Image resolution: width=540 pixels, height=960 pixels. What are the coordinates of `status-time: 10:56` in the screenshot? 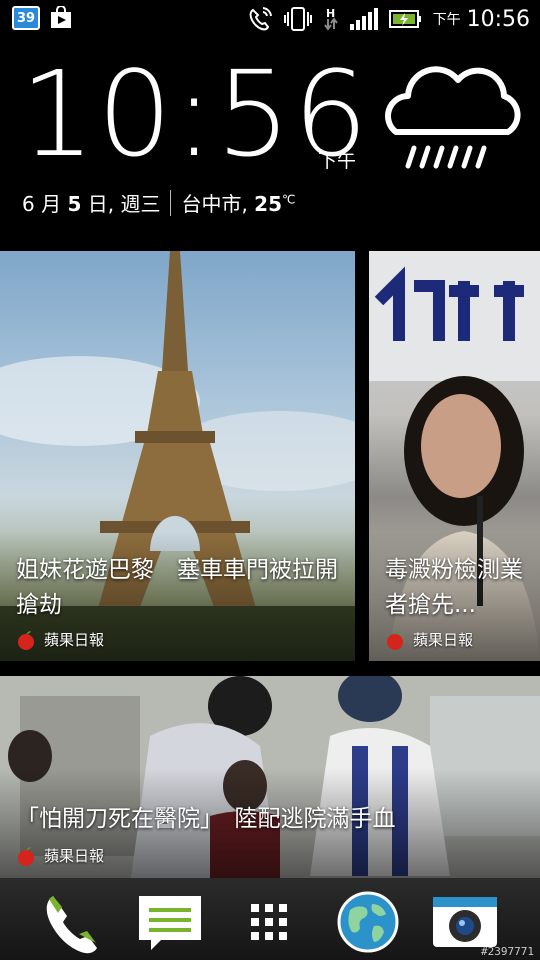 It's located at (498, 19).